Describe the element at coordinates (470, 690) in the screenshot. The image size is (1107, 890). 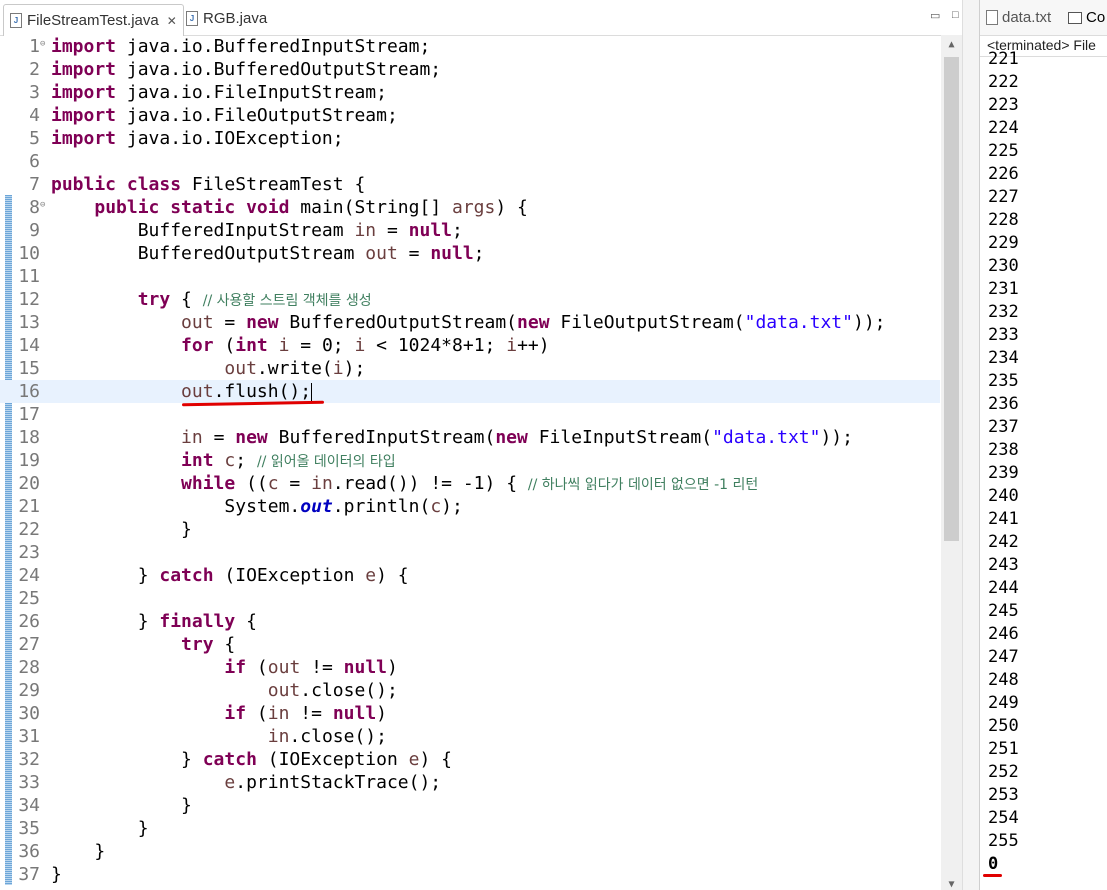
I see `code-line: 29 out.close();` at that location.